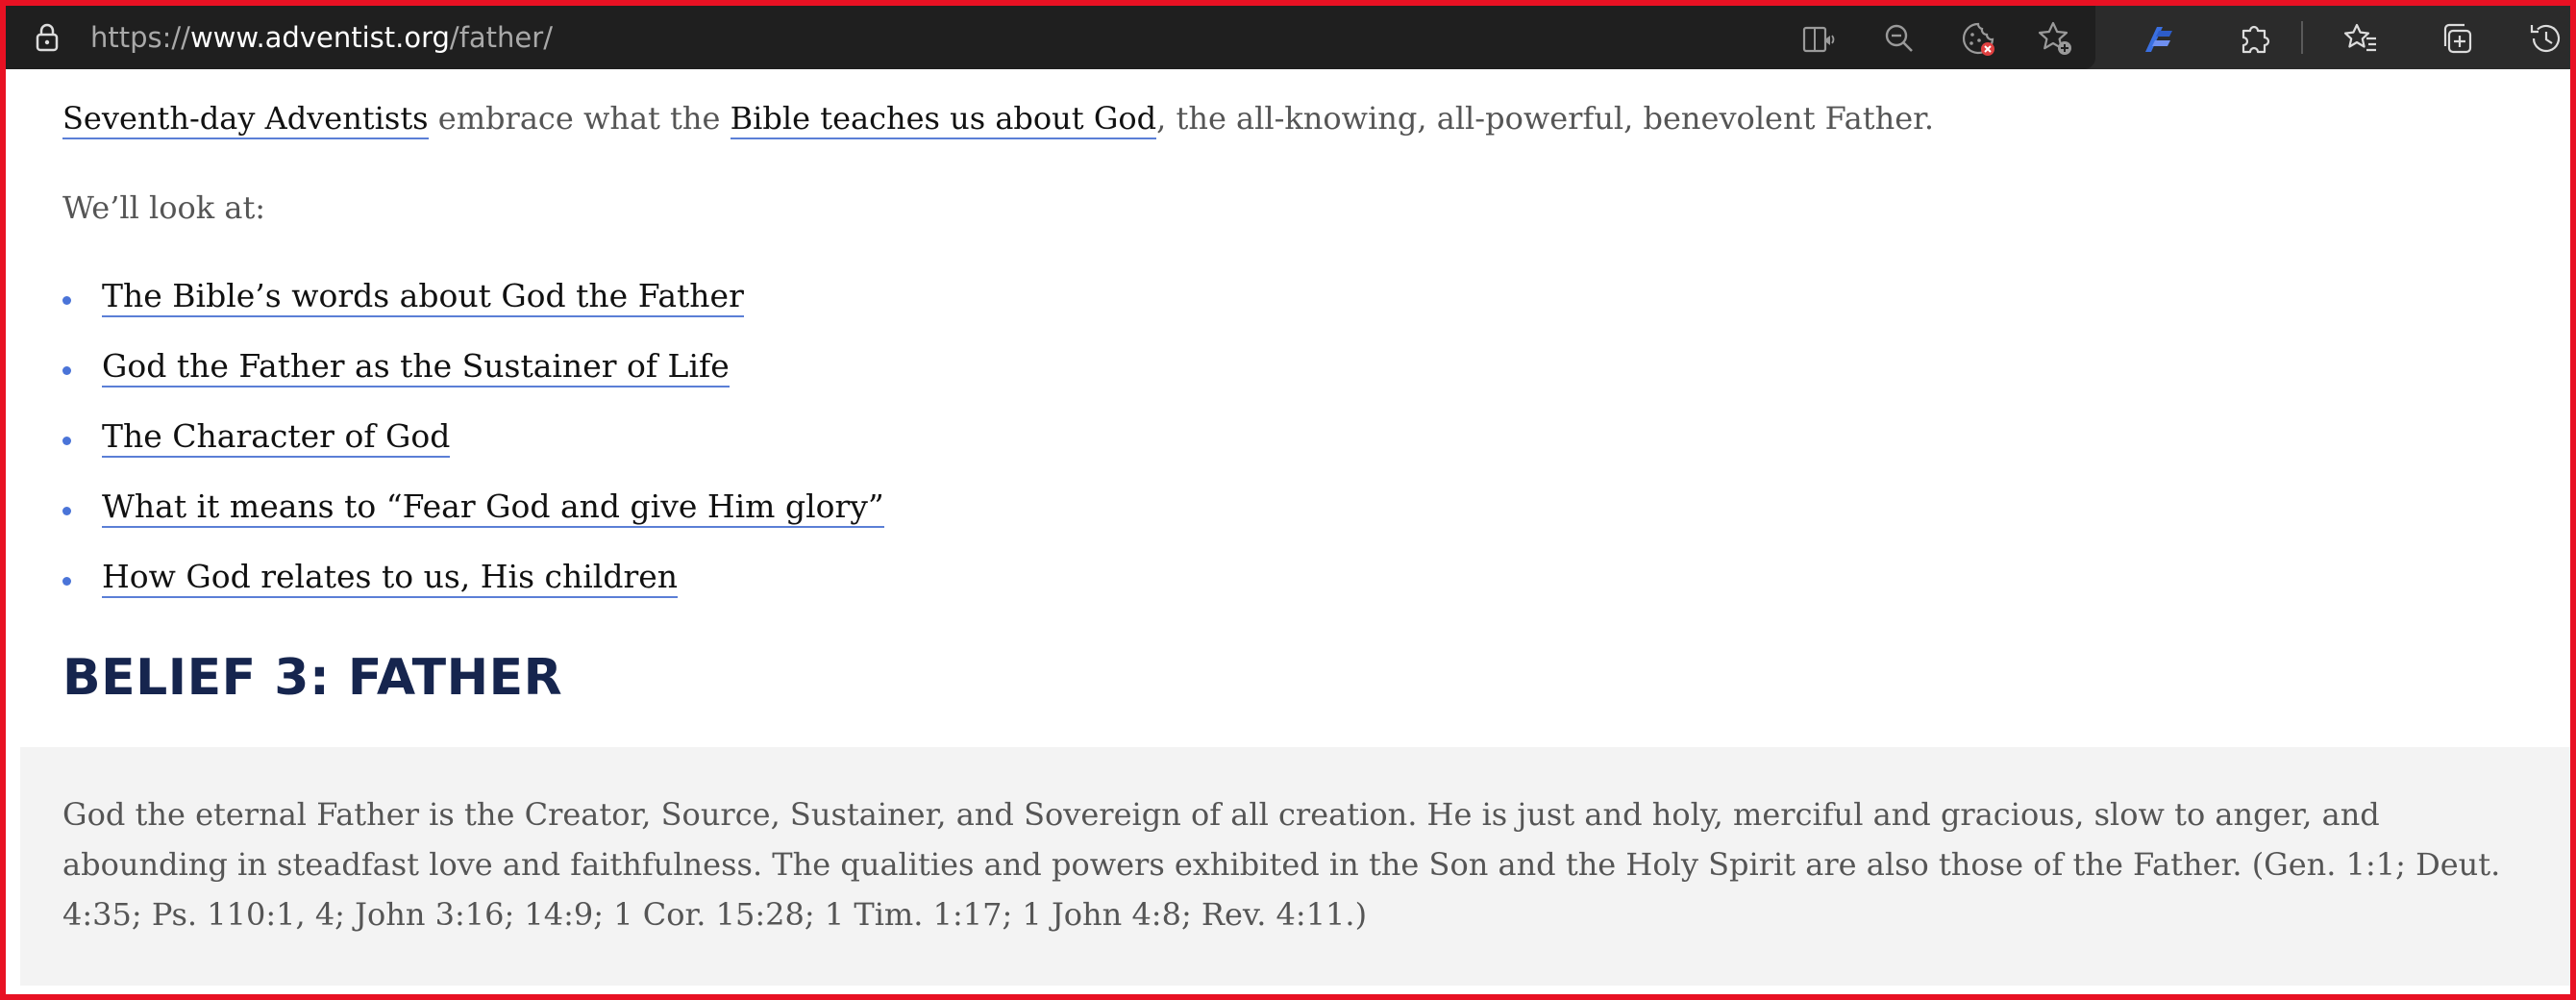  Describe the element at coordinates (1899, 38) in the screenshot. I see `zoom-out-icon` at that location.